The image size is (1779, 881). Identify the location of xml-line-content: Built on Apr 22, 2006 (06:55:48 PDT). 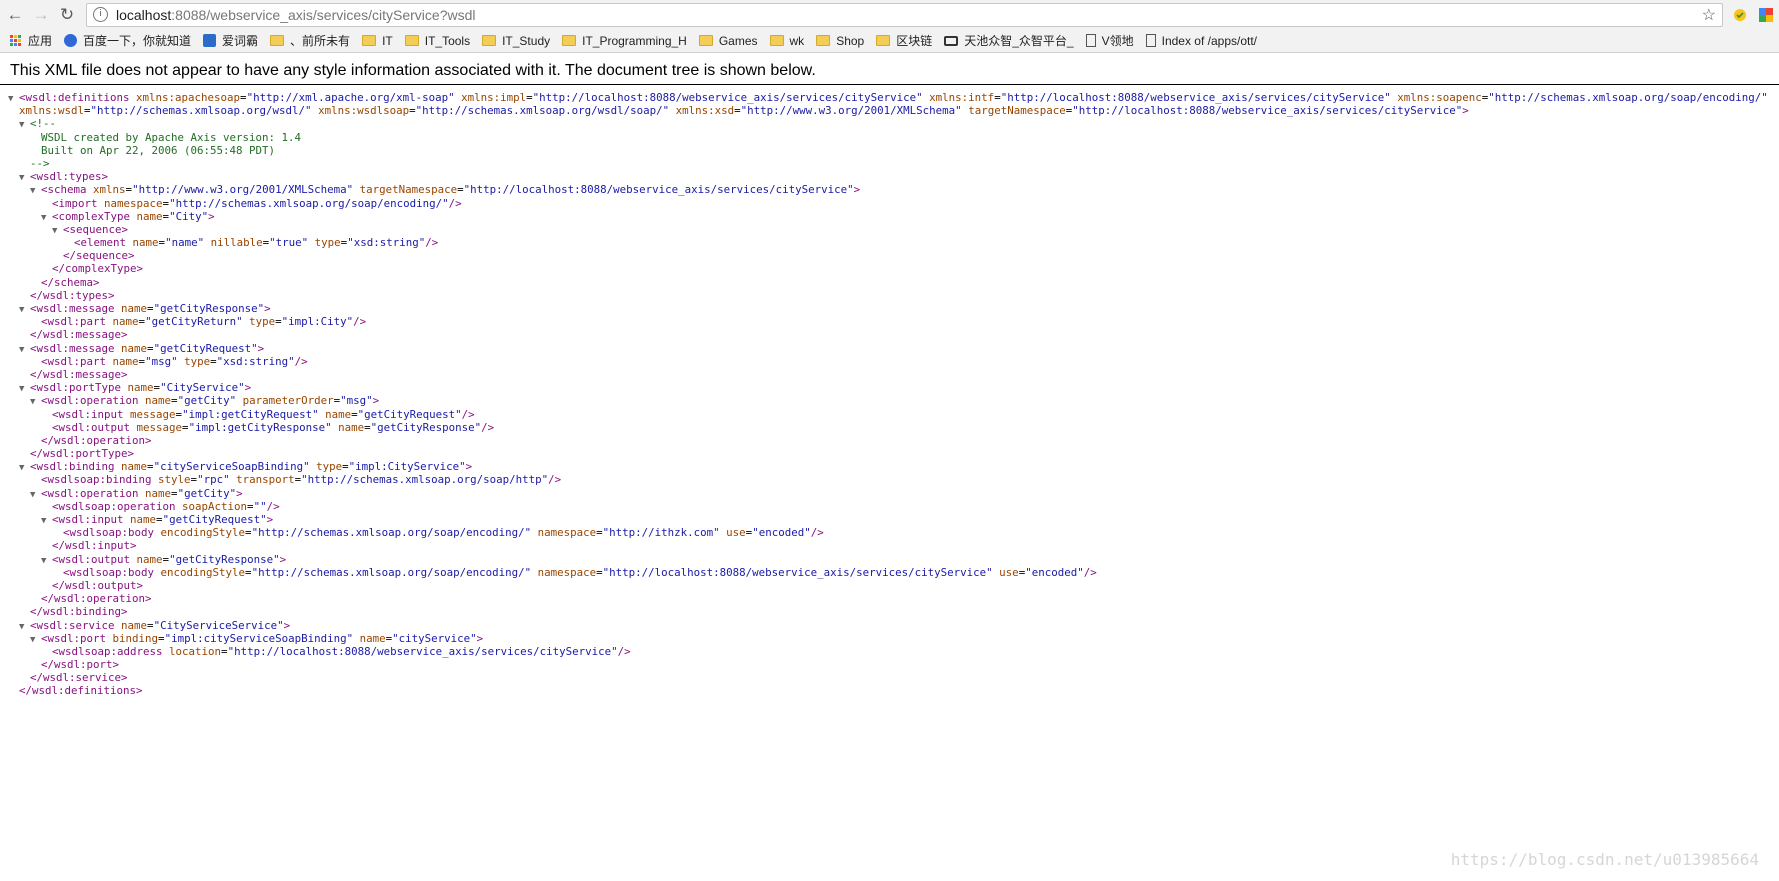
(158, 150).